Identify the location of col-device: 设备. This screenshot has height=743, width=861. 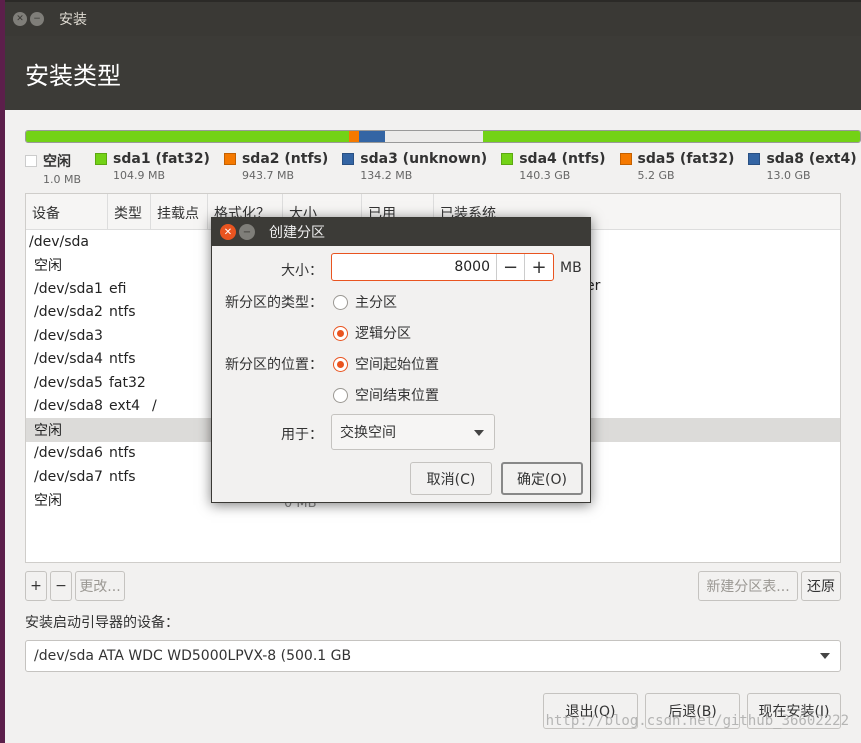
(67, 211).